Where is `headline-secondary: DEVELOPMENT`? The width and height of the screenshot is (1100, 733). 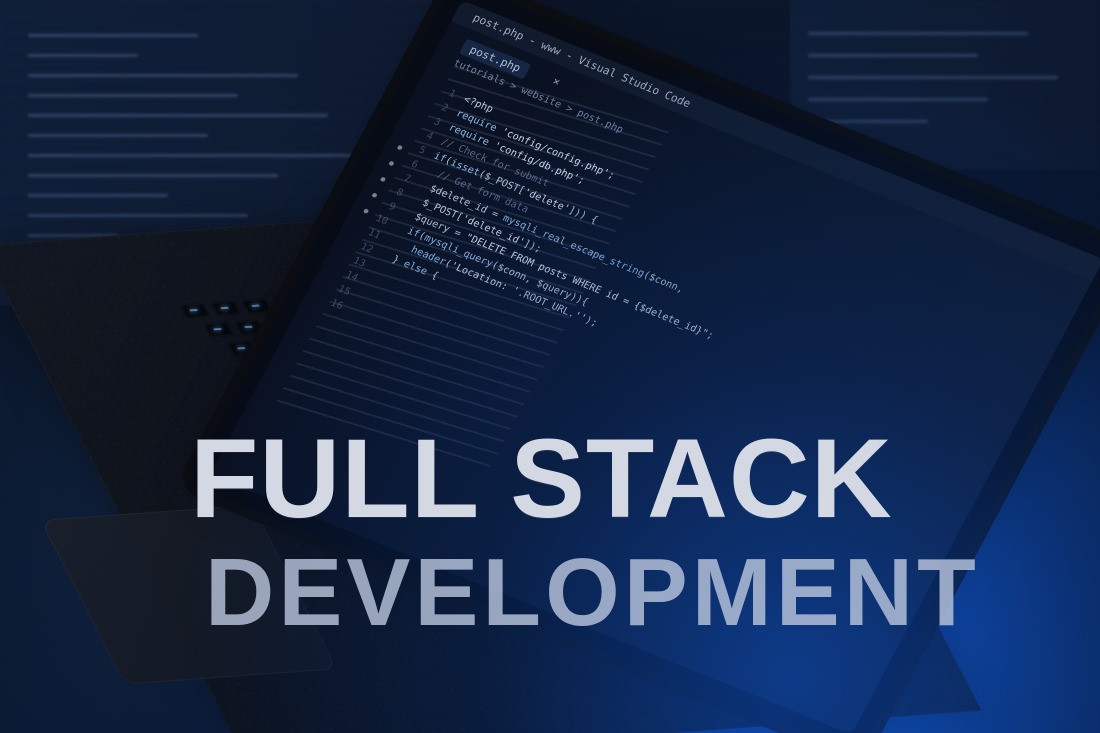
headline-secondary: DEVELOPMENT is located at coordinates (592, 592).